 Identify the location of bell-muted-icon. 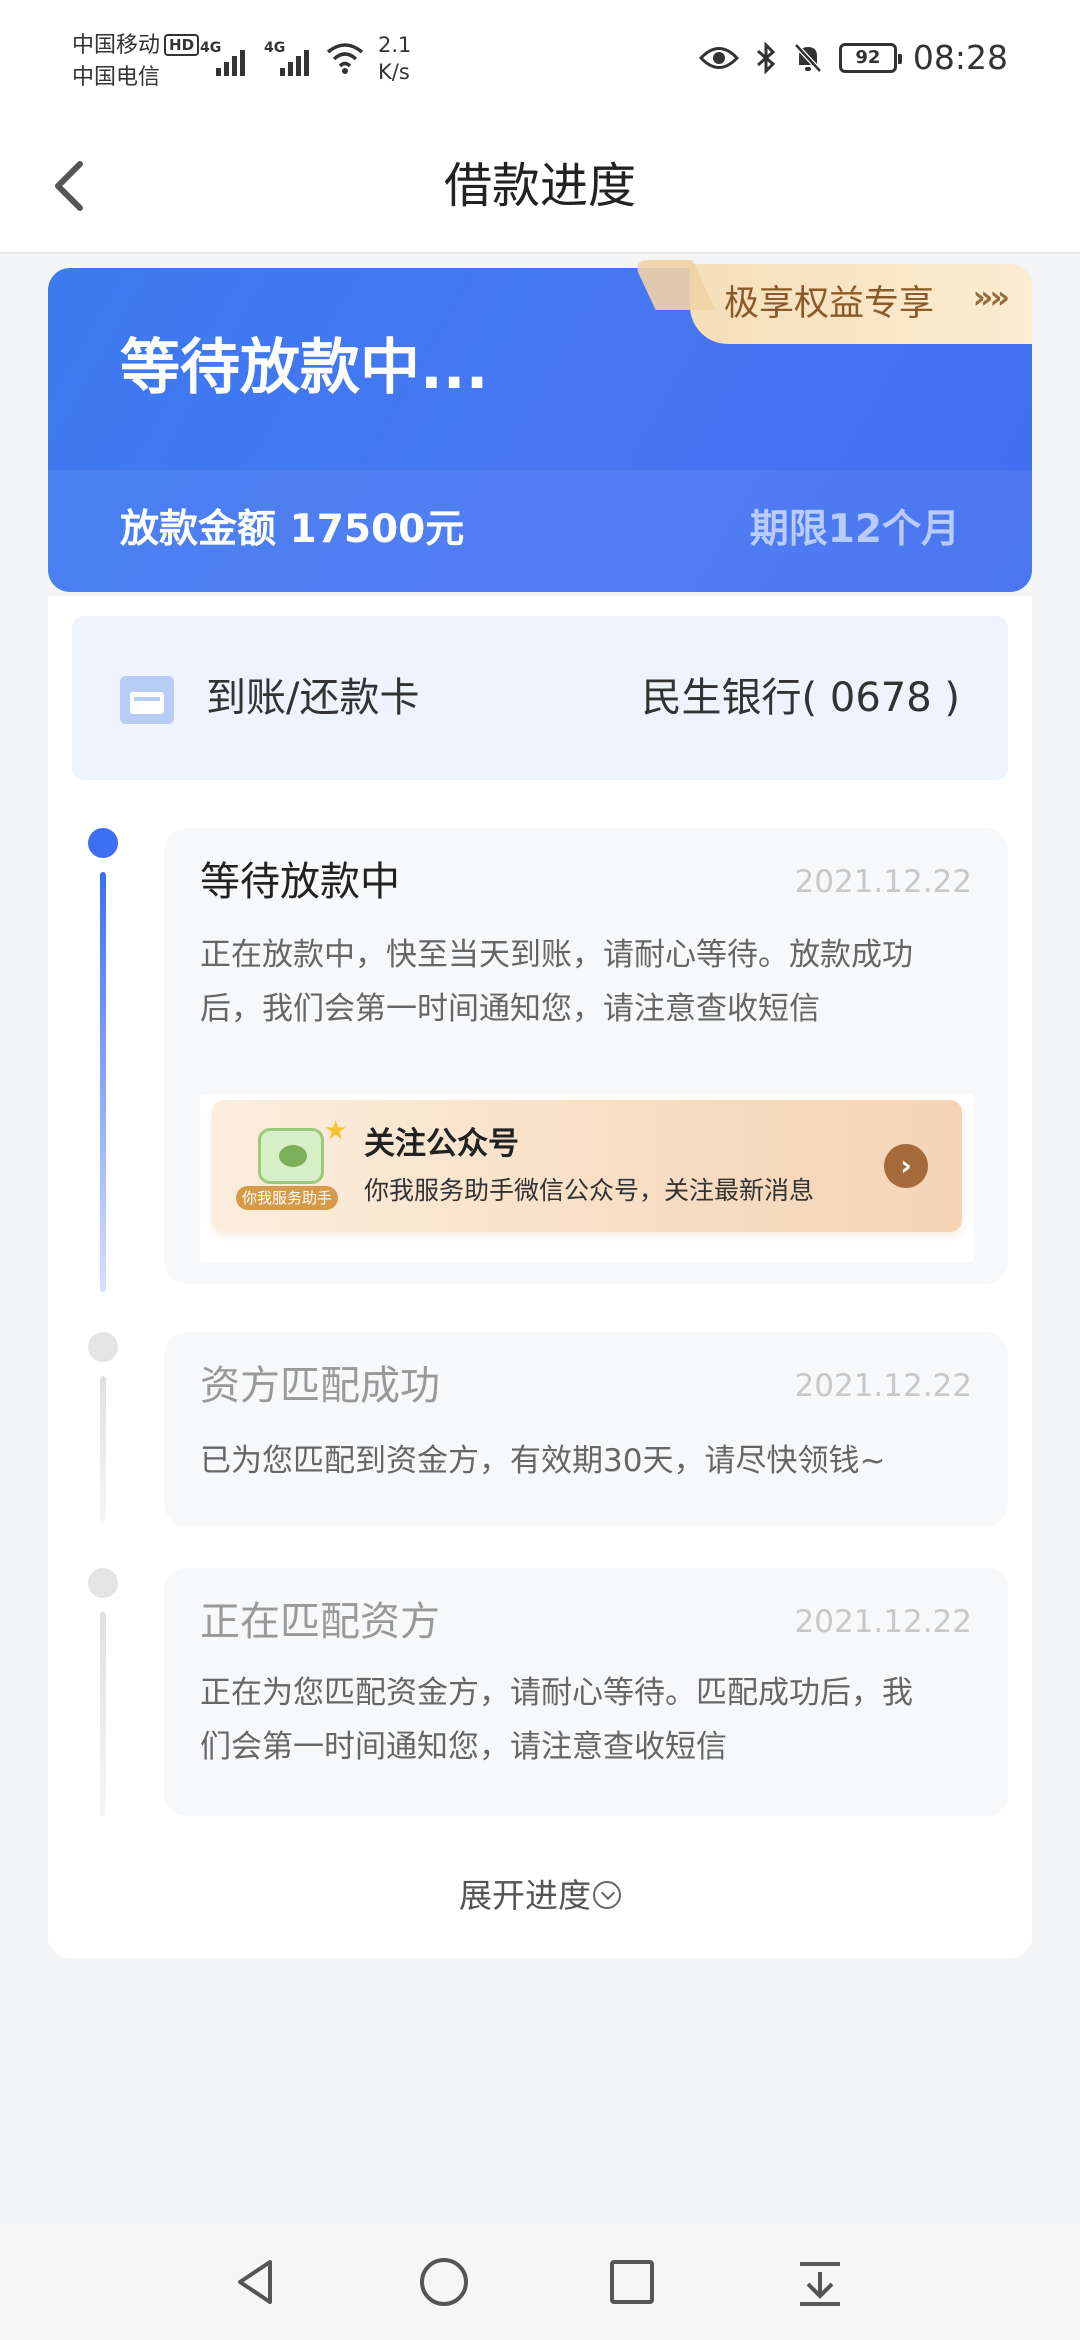
(808, 57).